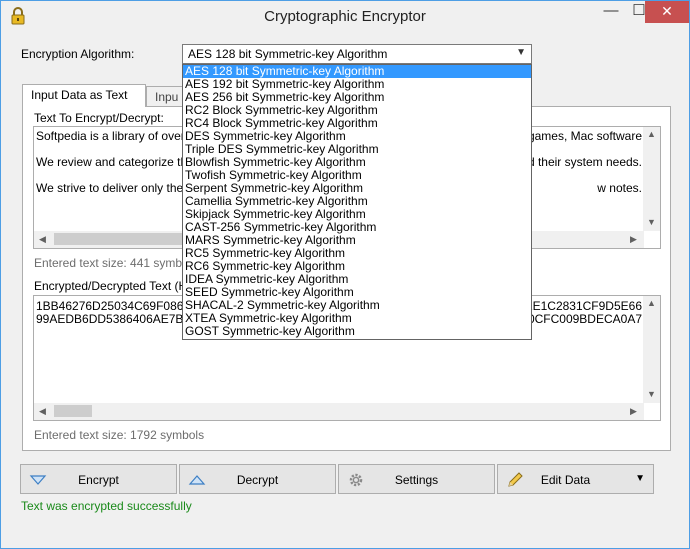  Describe the element at coordinates (651, 179) in the screenshot. I see `input-vertical-scrollbar: ▲ ▼` at that location.